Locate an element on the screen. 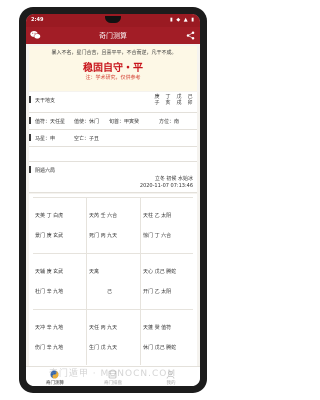 This screenshot has height=400, width=320. page-title: 奇门测算 is located at coordinates (113, 36).